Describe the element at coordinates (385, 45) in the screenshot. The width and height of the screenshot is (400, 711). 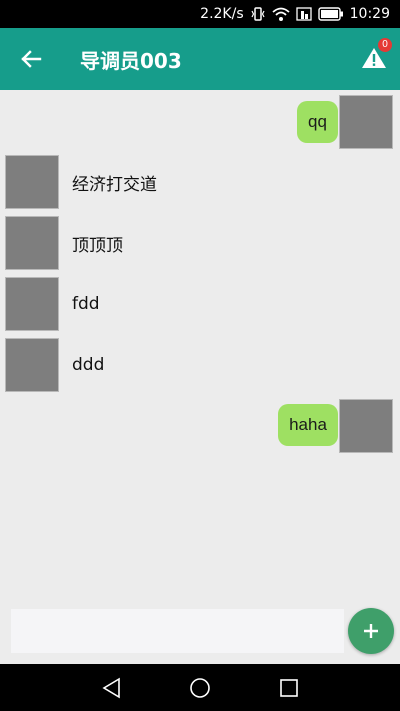
I see `alert-badge: 0` at that location.